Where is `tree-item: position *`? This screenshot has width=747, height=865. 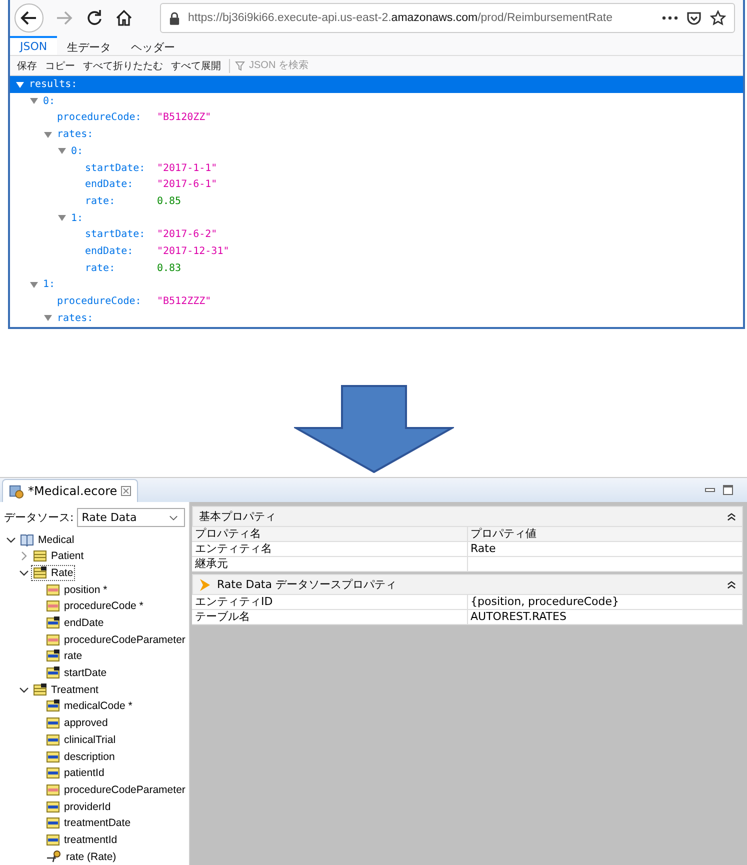
tree-item: position * is located at coordinates (86, 590).